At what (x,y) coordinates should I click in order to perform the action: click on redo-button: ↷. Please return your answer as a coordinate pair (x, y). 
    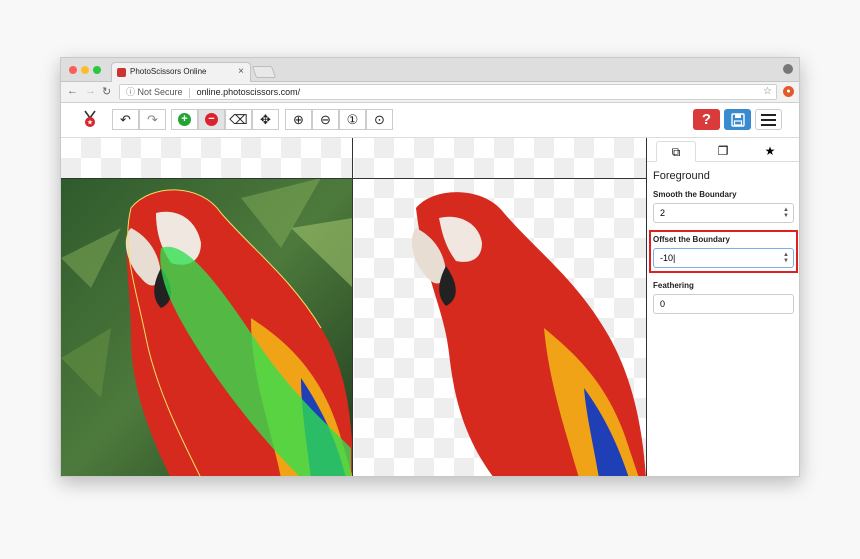
    Looking at the image, I should click on (152, 119).